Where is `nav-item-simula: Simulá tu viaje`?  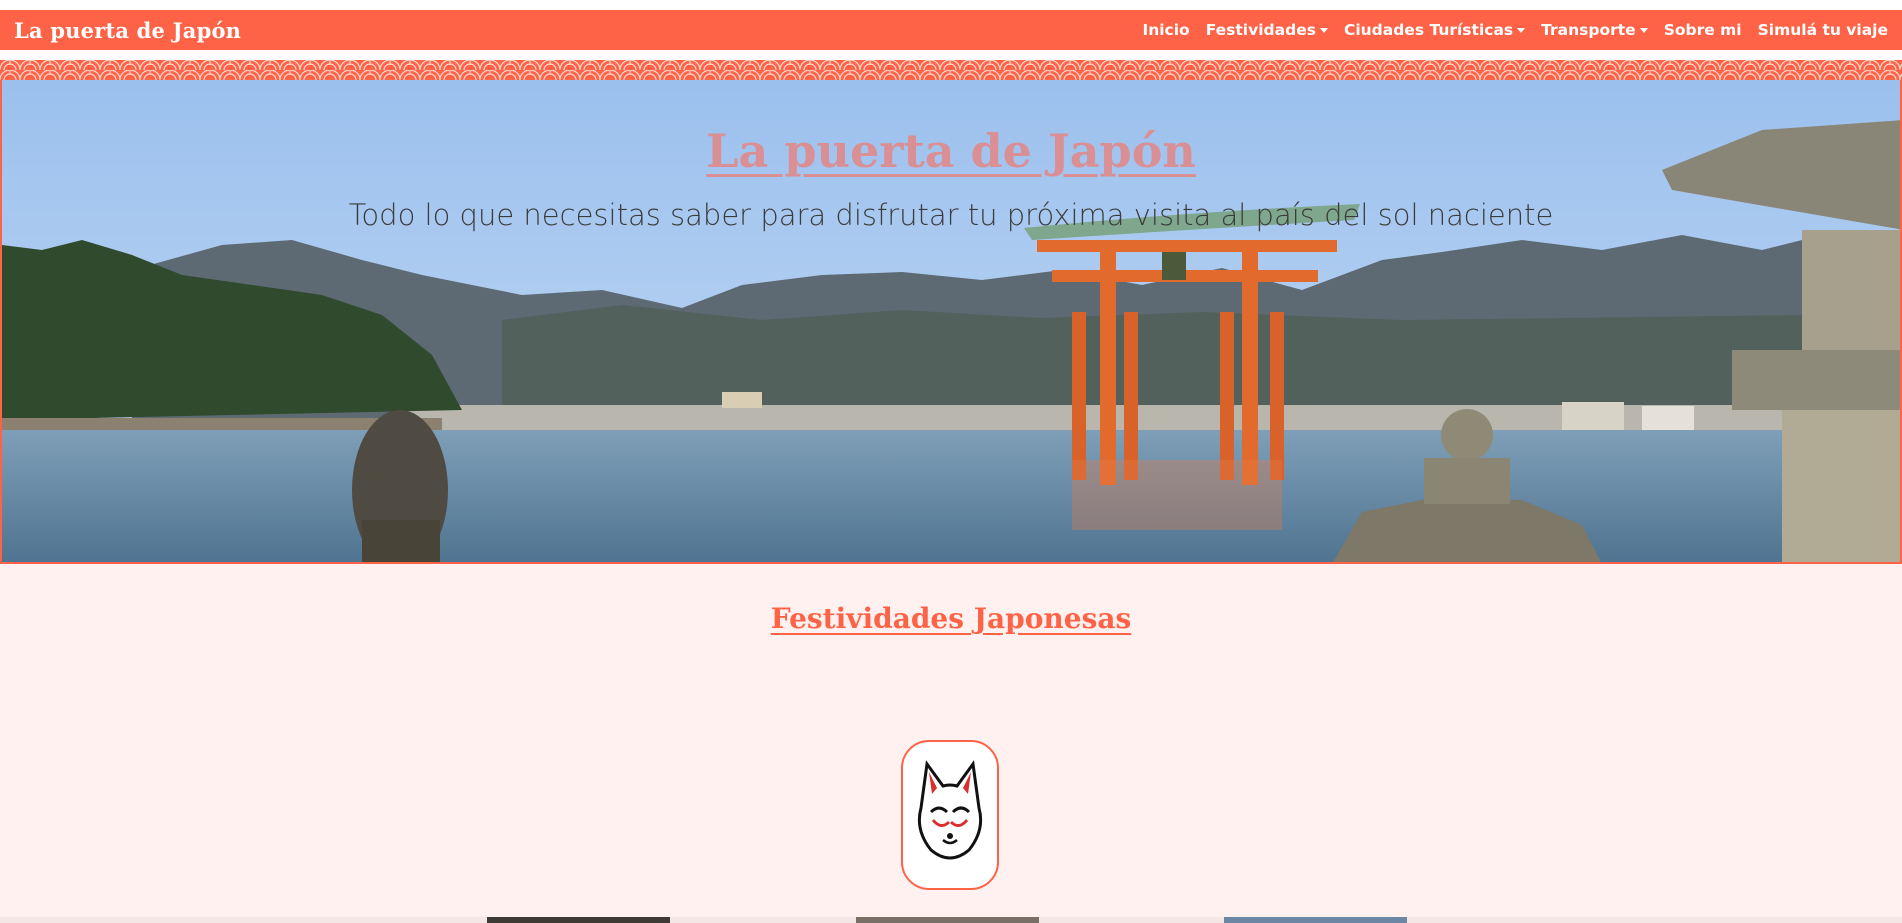
nav-item-simula: Simulá tu viaje is located at coordinates (1823, 30).